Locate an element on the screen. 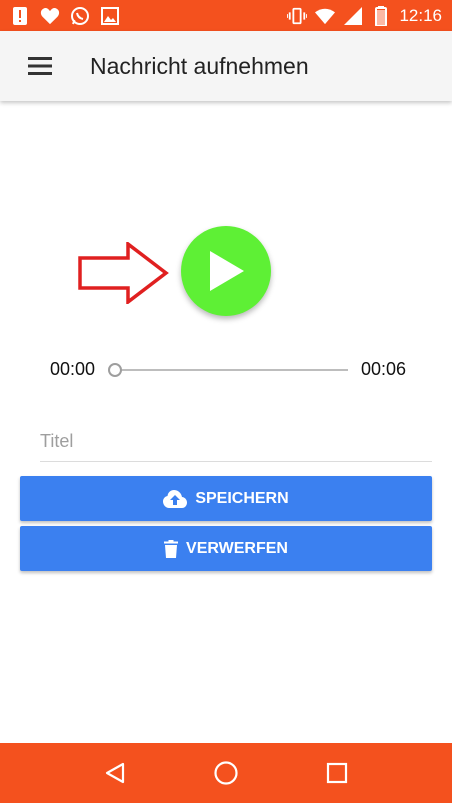 The height and width of the screenshot is (803, 452). back-button is located at coordinates (115, 773).